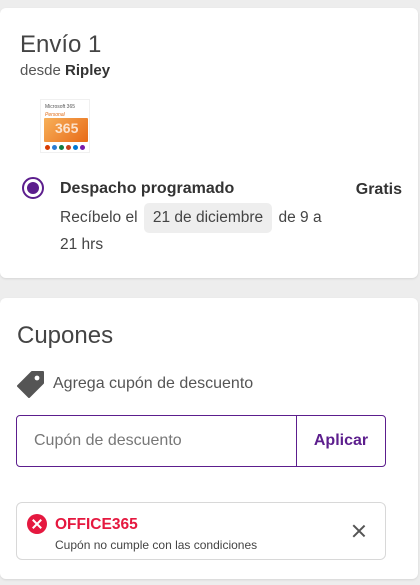 The width and height of the screenshot is (420, 585). I want to click on delivery-schedule: Recíbelo el 21 de diciembre de 9 a, so click(191, 217).